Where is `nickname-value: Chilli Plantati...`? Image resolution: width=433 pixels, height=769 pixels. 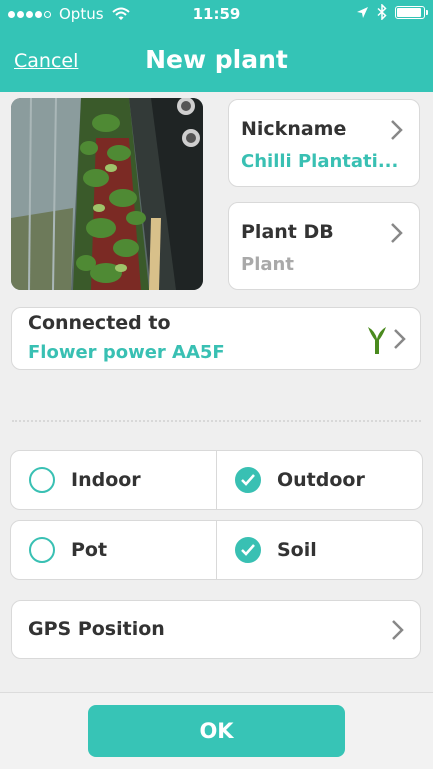
nickname-value: Chilli Plantati... is located at coordinates (320, 161).